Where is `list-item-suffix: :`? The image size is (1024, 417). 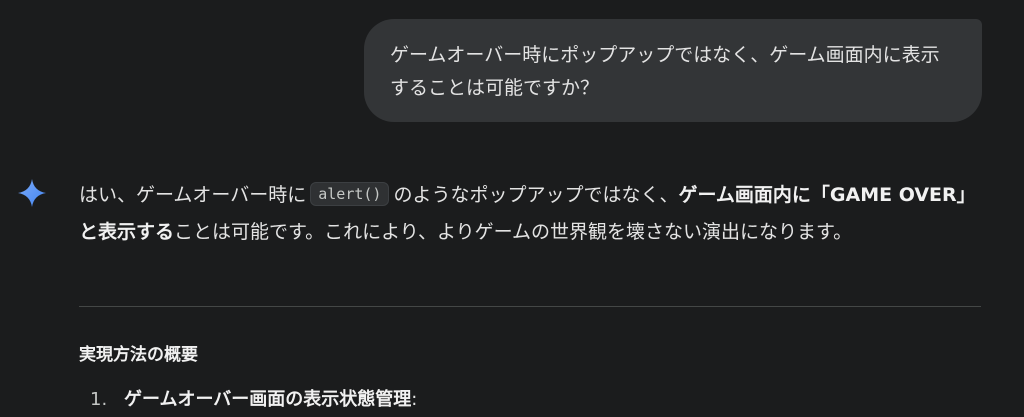 list-item-suffix: : is located at coordinates (414, 399).